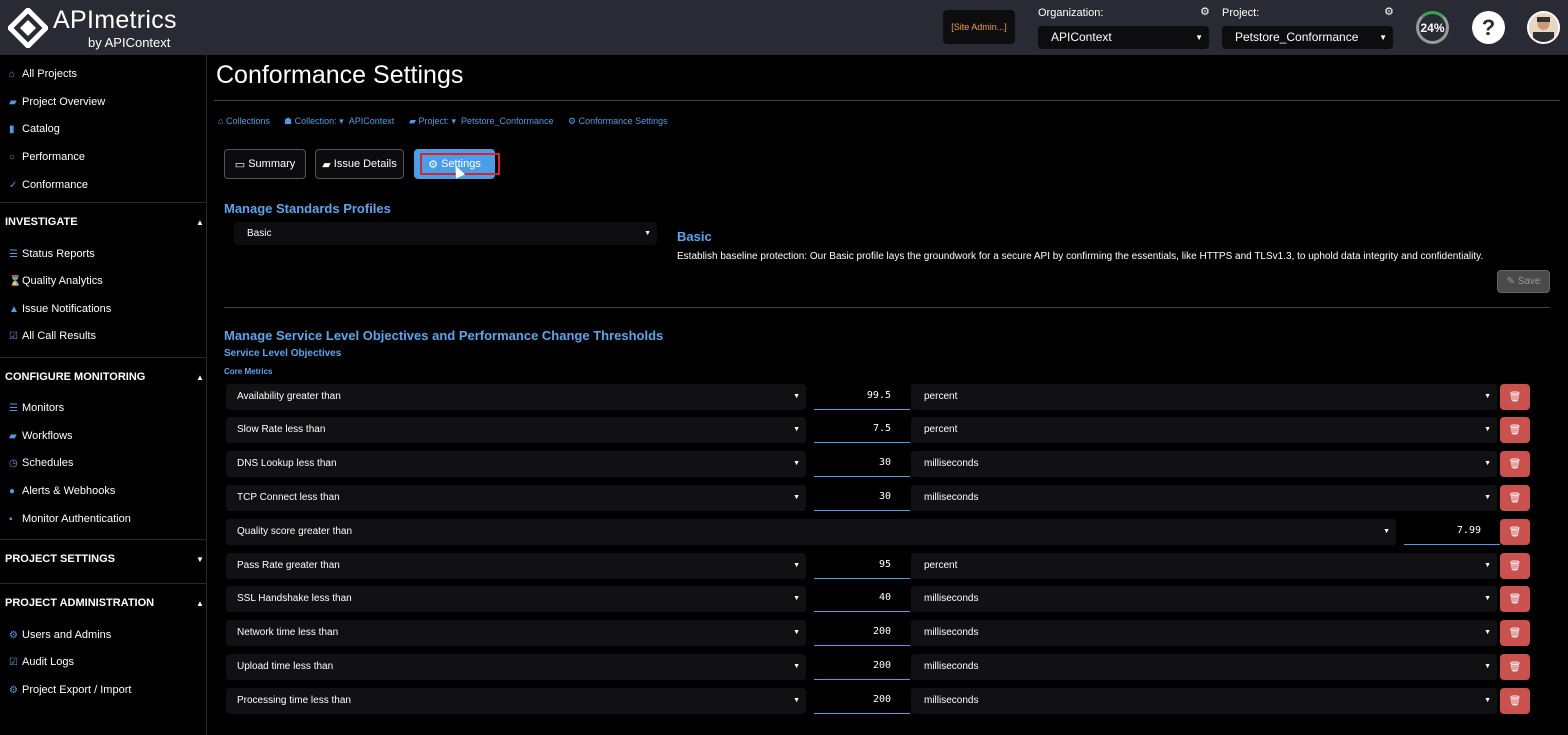  I want to click on tab-issue-details: ▰ Issue Details, so click(359, 164).